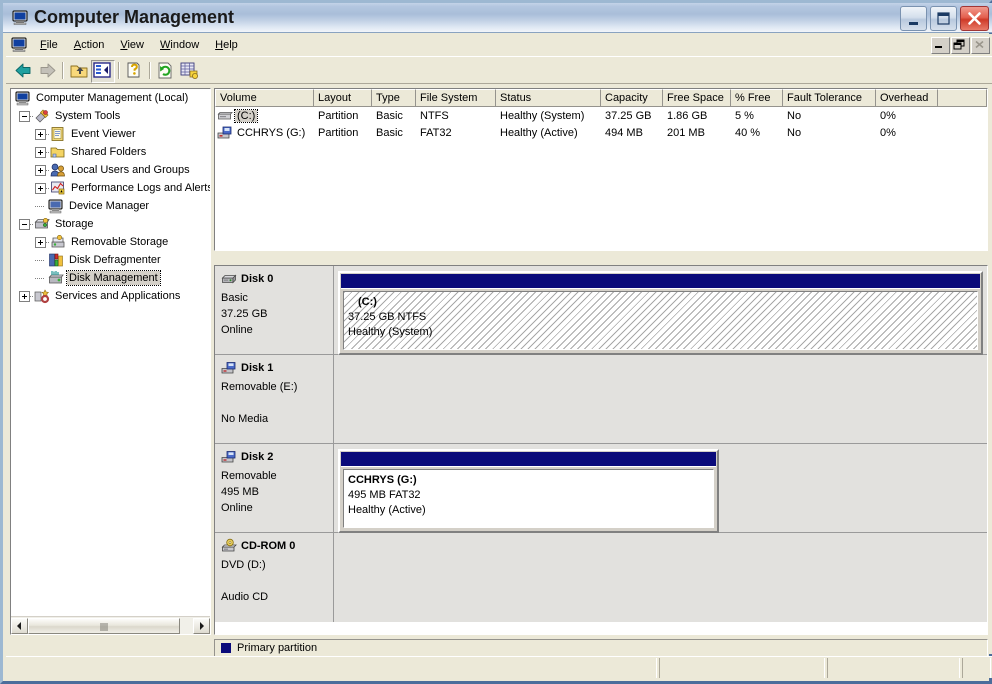  I want to click on tree-node-disk-management: Disk Management, so click(110, 278).